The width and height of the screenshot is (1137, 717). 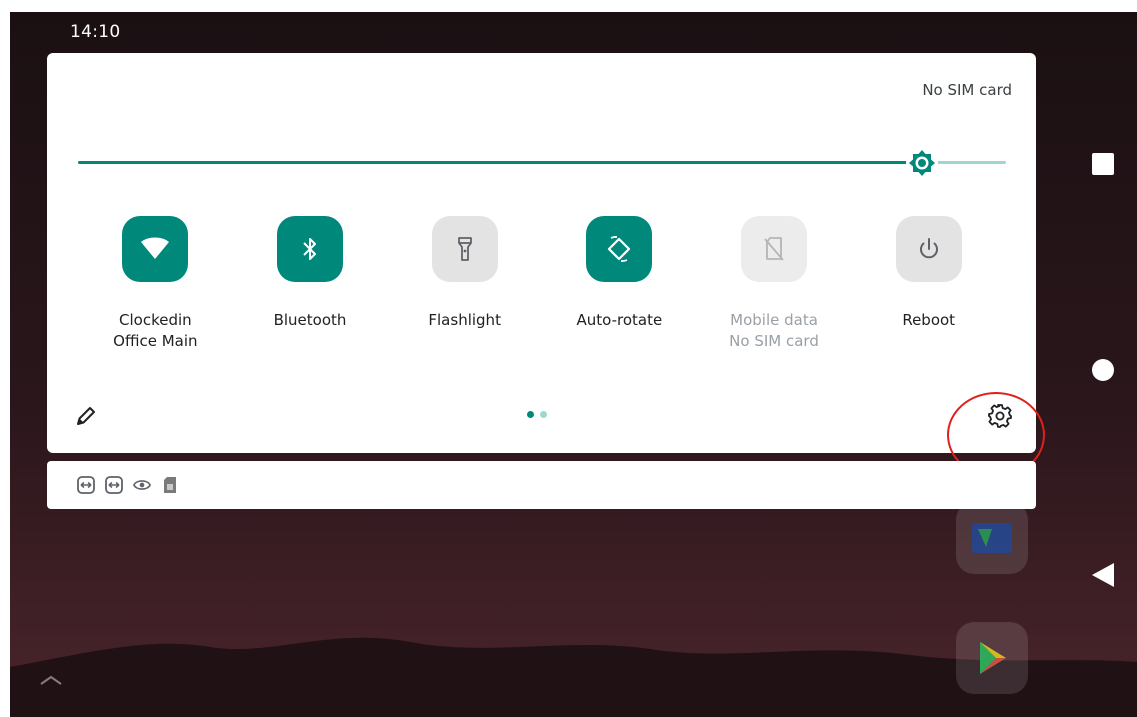 What do you see at coordinates (774, 320) in the screenshot?
I see `tile-label: Mobile data` at bounding box center [774, 320].